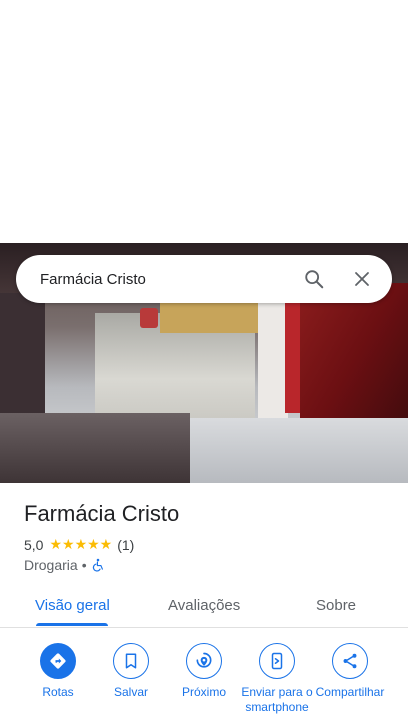  I want to click on directions-button: Rotas, so click(58, 671).